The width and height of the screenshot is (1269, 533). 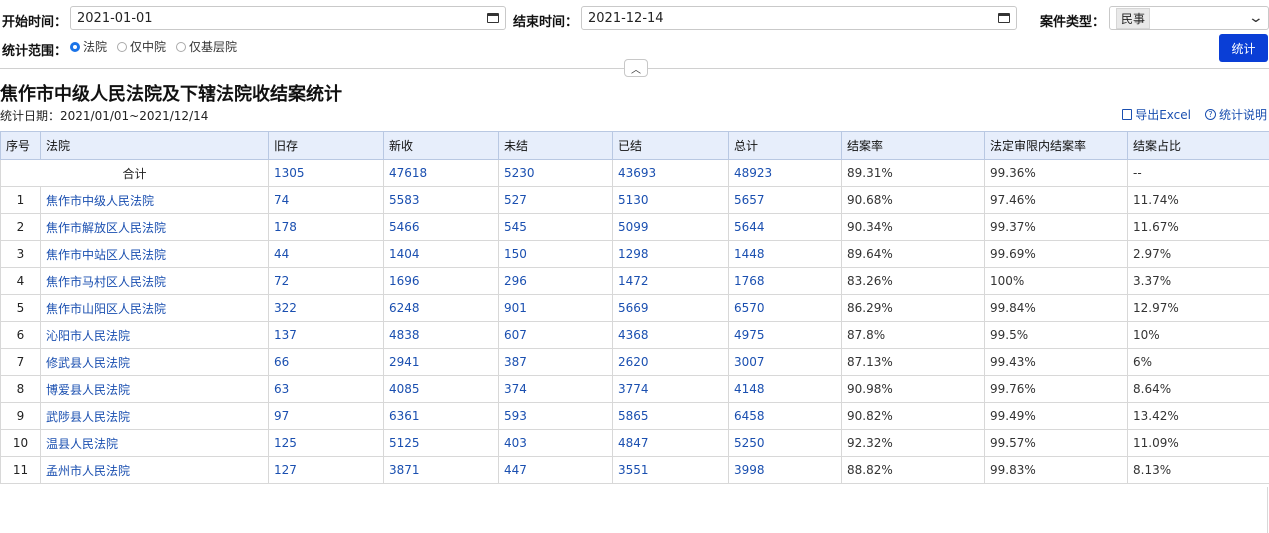 I want to click on table-cell: 44, so click(x=326, y=254).